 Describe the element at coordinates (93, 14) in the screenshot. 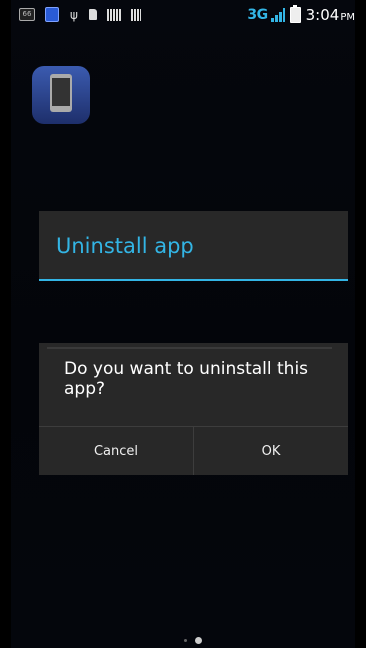

I see `sd-card-icon` at that location.